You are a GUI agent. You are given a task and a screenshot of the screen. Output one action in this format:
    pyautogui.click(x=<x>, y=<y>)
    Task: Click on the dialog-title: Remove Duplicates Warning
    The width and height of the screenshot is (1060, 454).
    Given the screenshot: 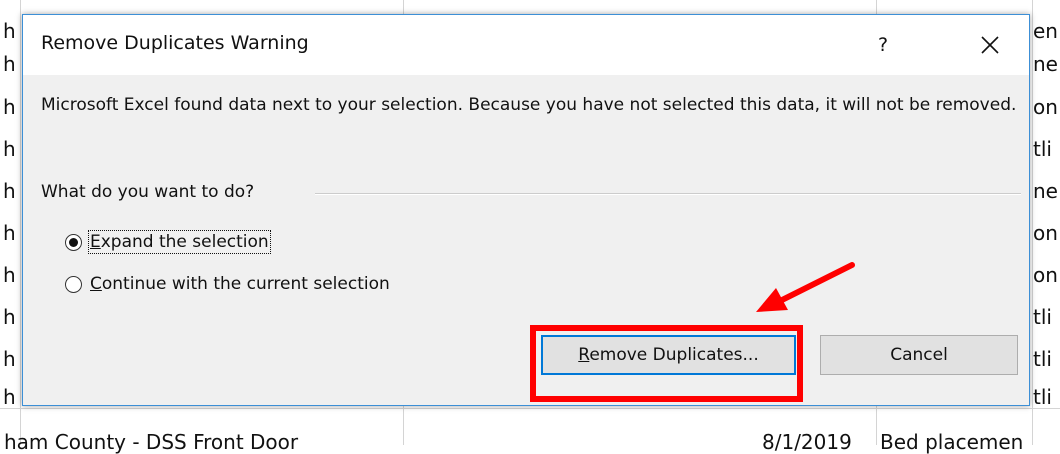 What is the action you would take?
    pyautogui.click(x=175, y=43)
    